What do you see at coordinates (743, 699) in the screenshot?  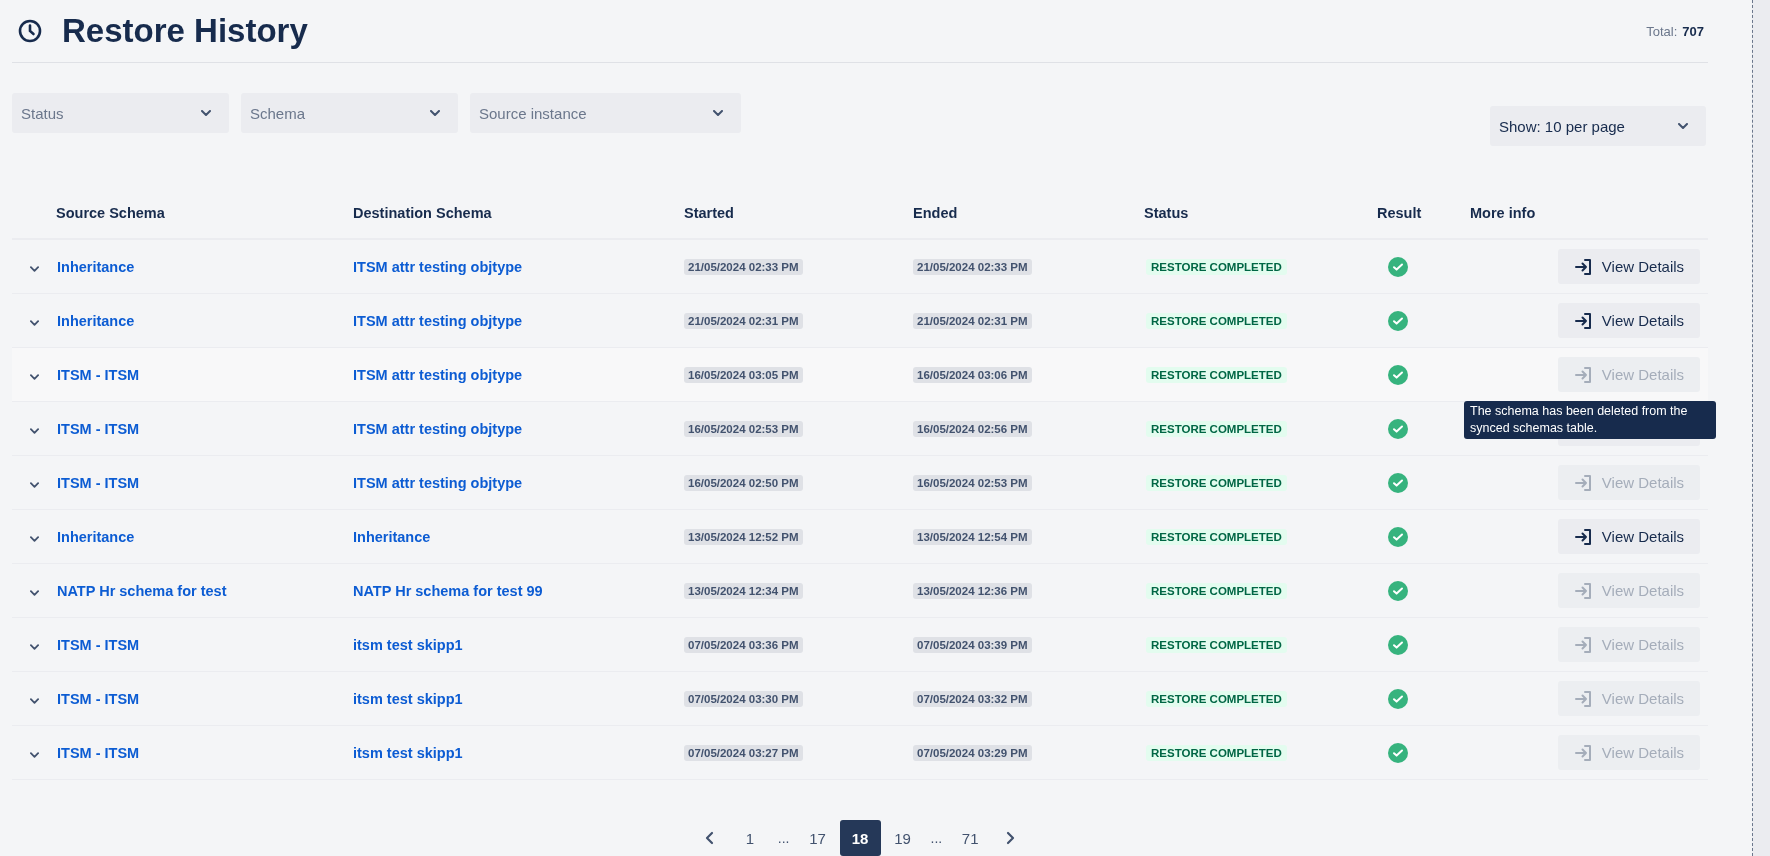 I see `start-date-tag: 07/05/2024 03:30 PM` at bounding box center [743, 699].